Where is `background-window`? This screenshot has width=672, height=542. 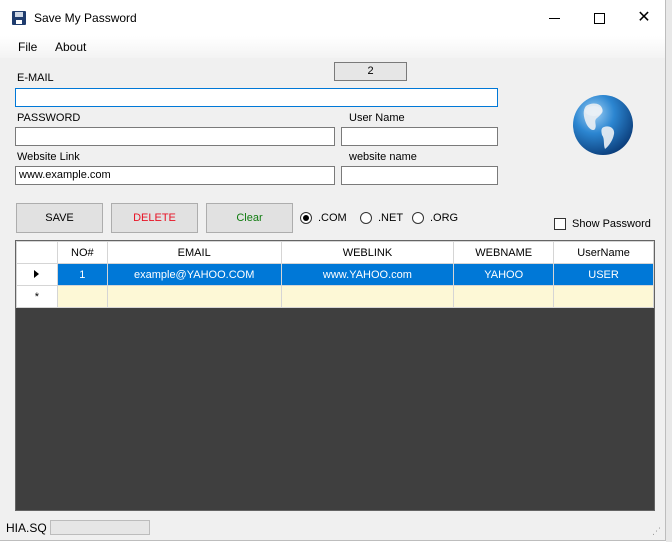 background-window is located at coordinates (669, 271).